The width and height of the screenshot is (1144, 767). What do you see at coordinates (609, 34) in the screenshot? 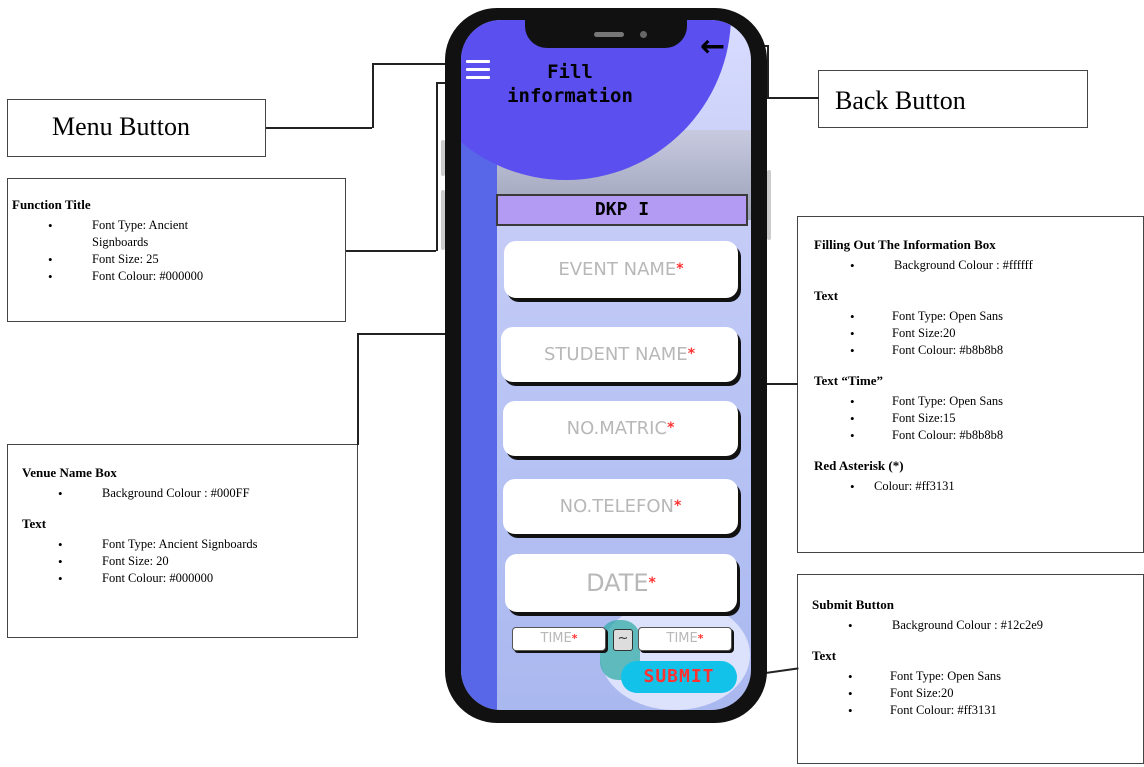
I see `speaker-icon` at bounding box center [609, 34].